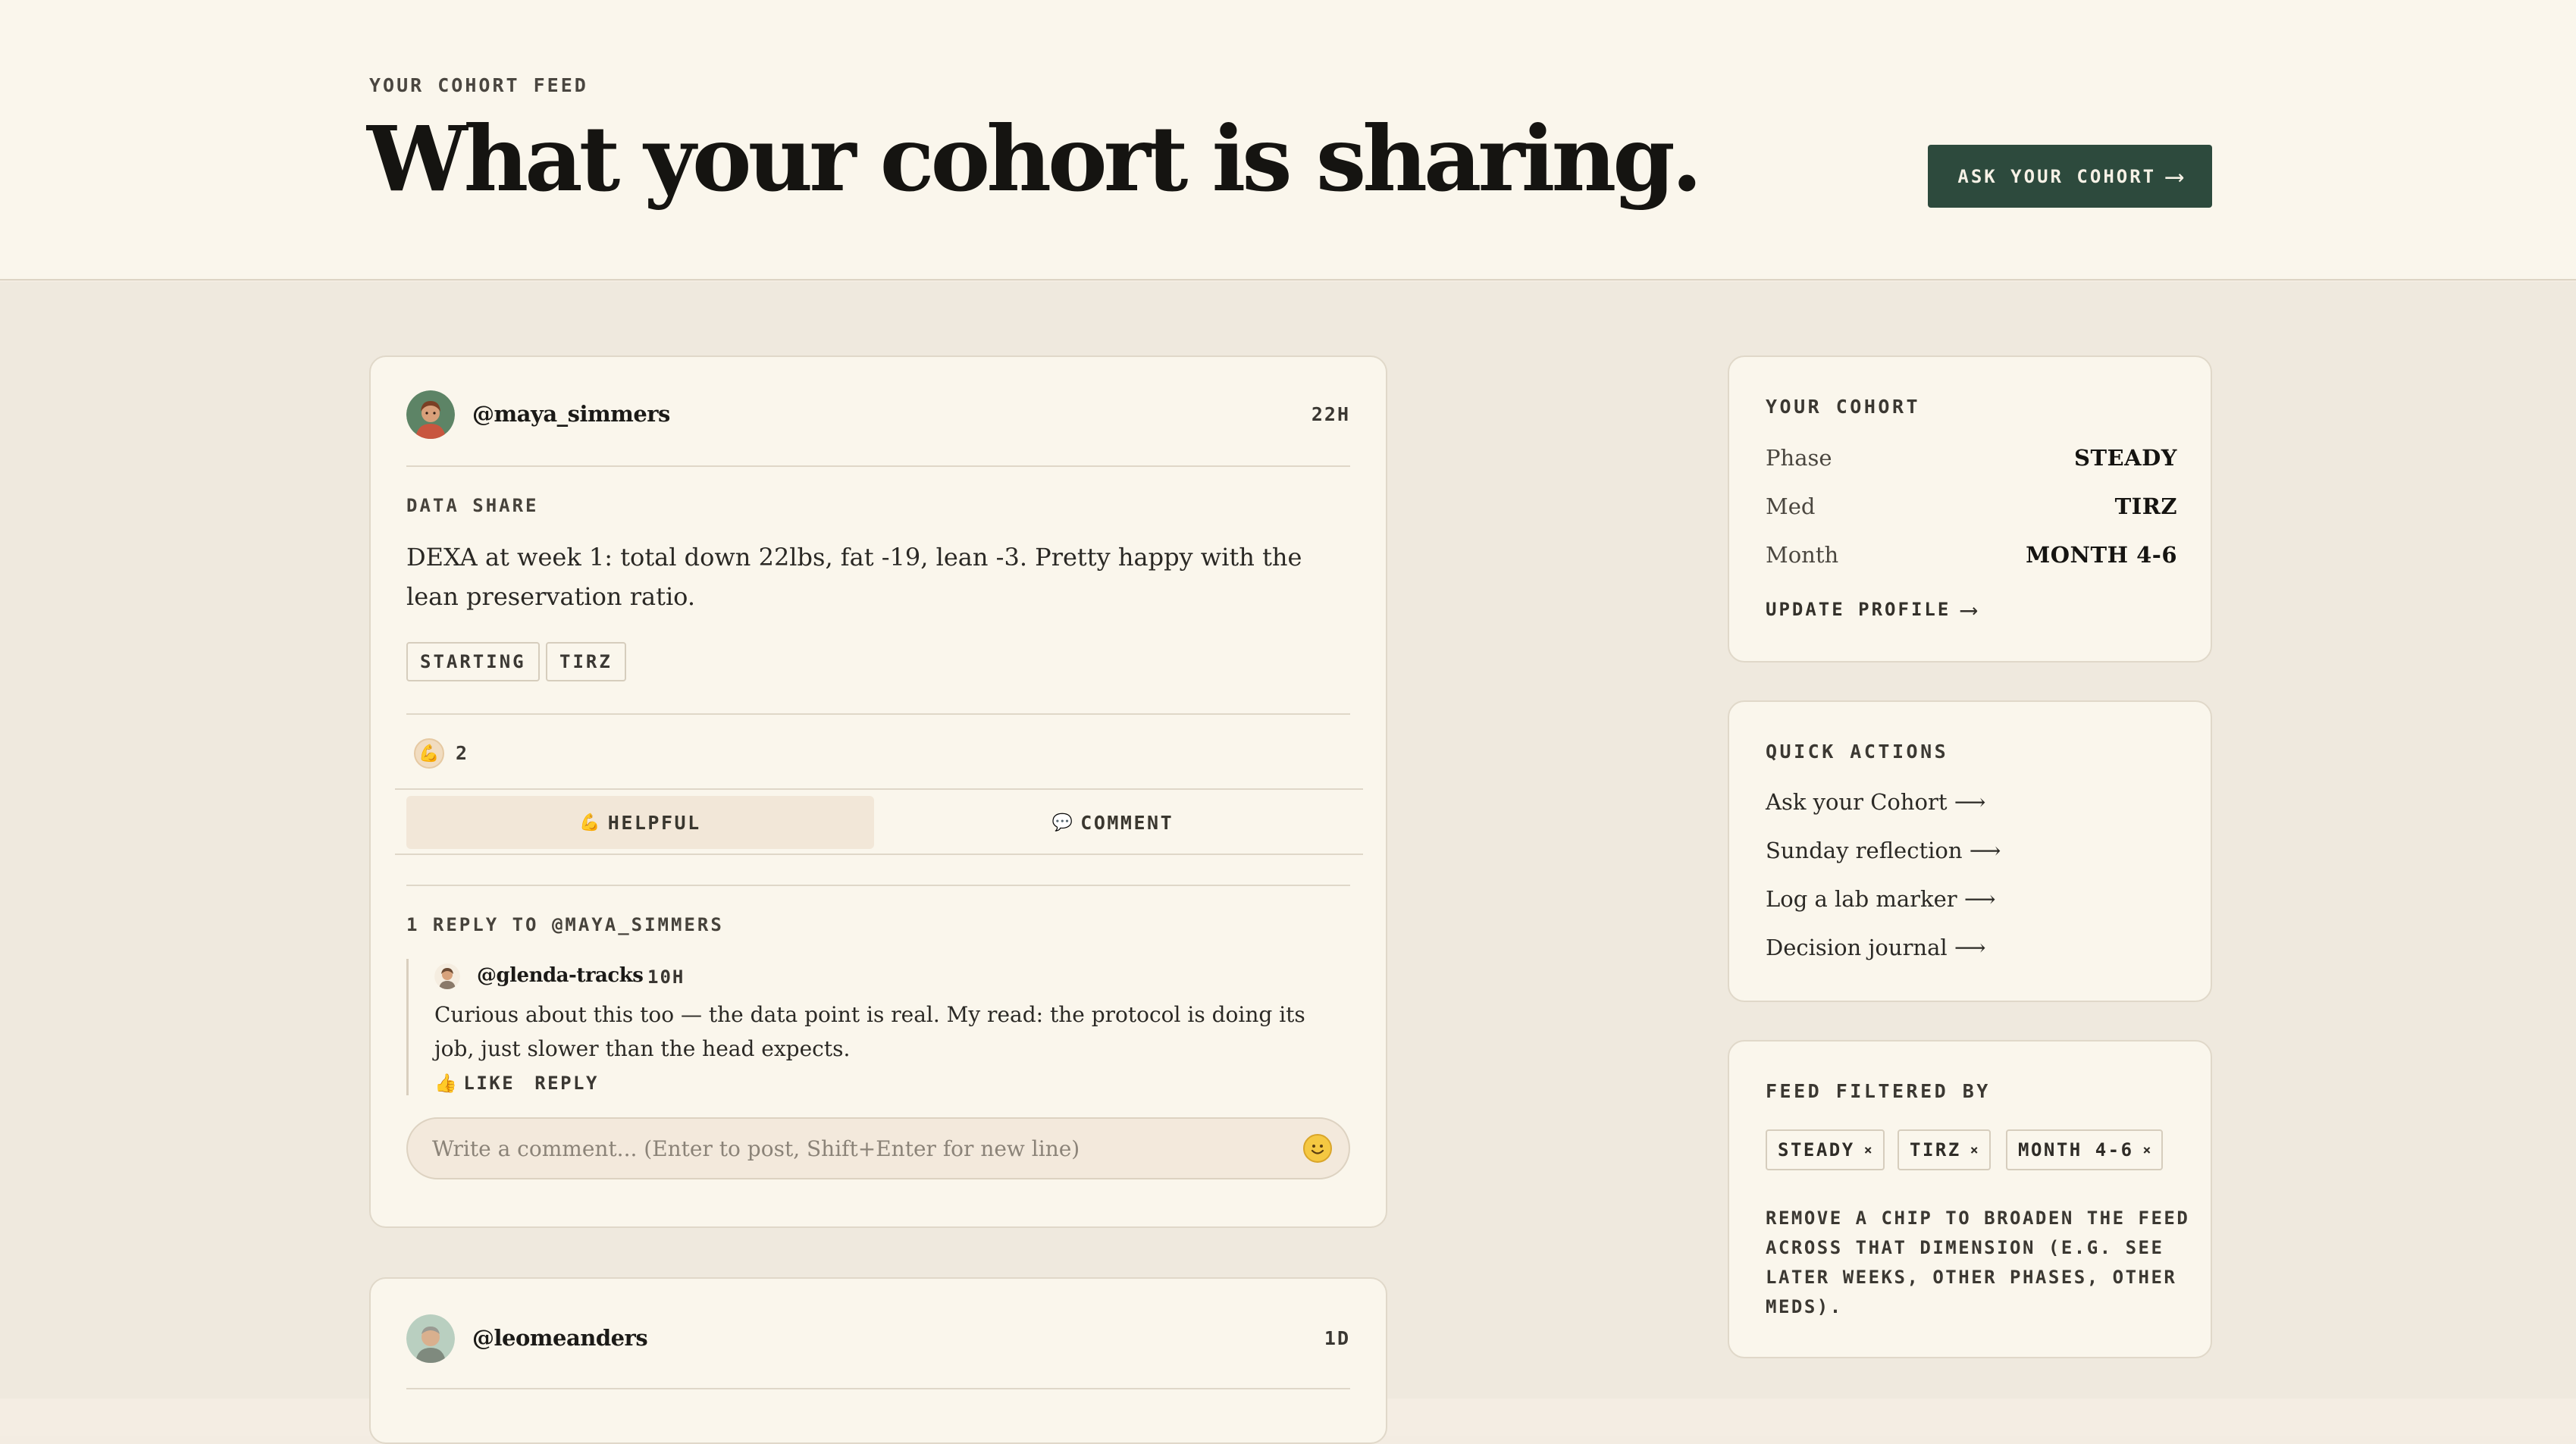 The width and height of the screenshot is (2576, 1444). I want to click on cohort-value: STEADY, so click(2125, 458).